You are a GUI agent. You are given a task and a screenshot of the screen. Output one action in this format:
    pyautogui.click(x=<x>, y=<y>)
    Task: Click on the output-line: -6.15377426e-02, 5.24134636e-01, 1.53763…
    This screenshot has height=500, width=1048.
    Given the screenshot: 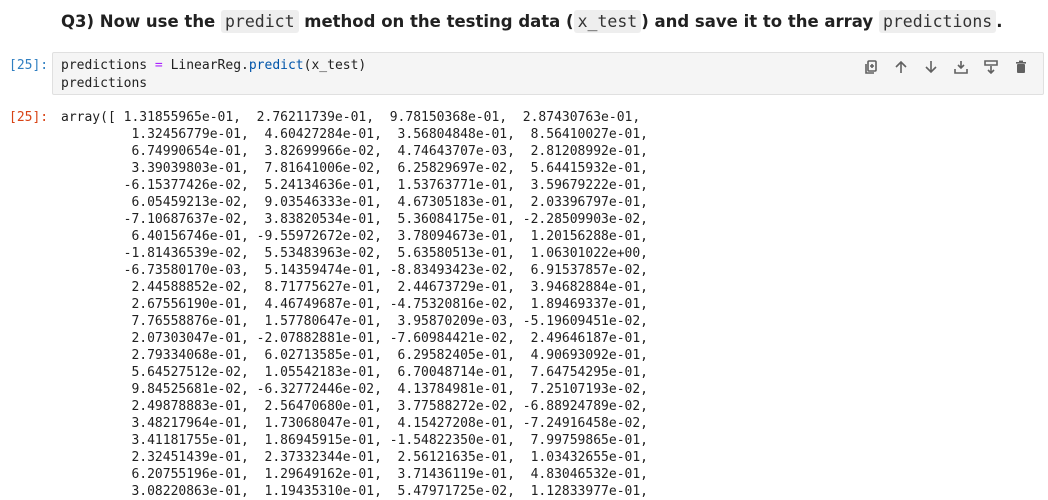 What is the action you would take?
    pyautogui.click(x=354, y=185)
    